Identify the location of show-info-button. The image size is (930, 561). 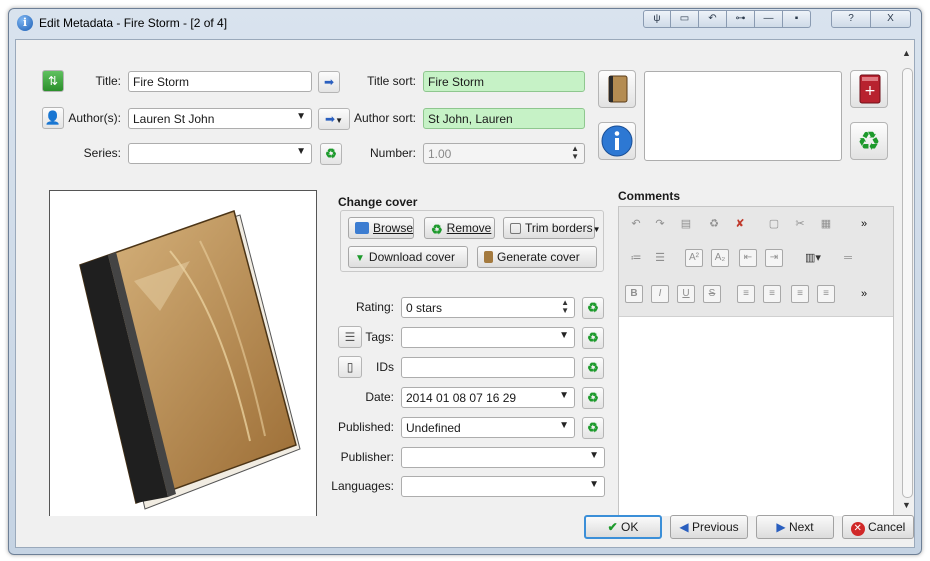
(617, 141).